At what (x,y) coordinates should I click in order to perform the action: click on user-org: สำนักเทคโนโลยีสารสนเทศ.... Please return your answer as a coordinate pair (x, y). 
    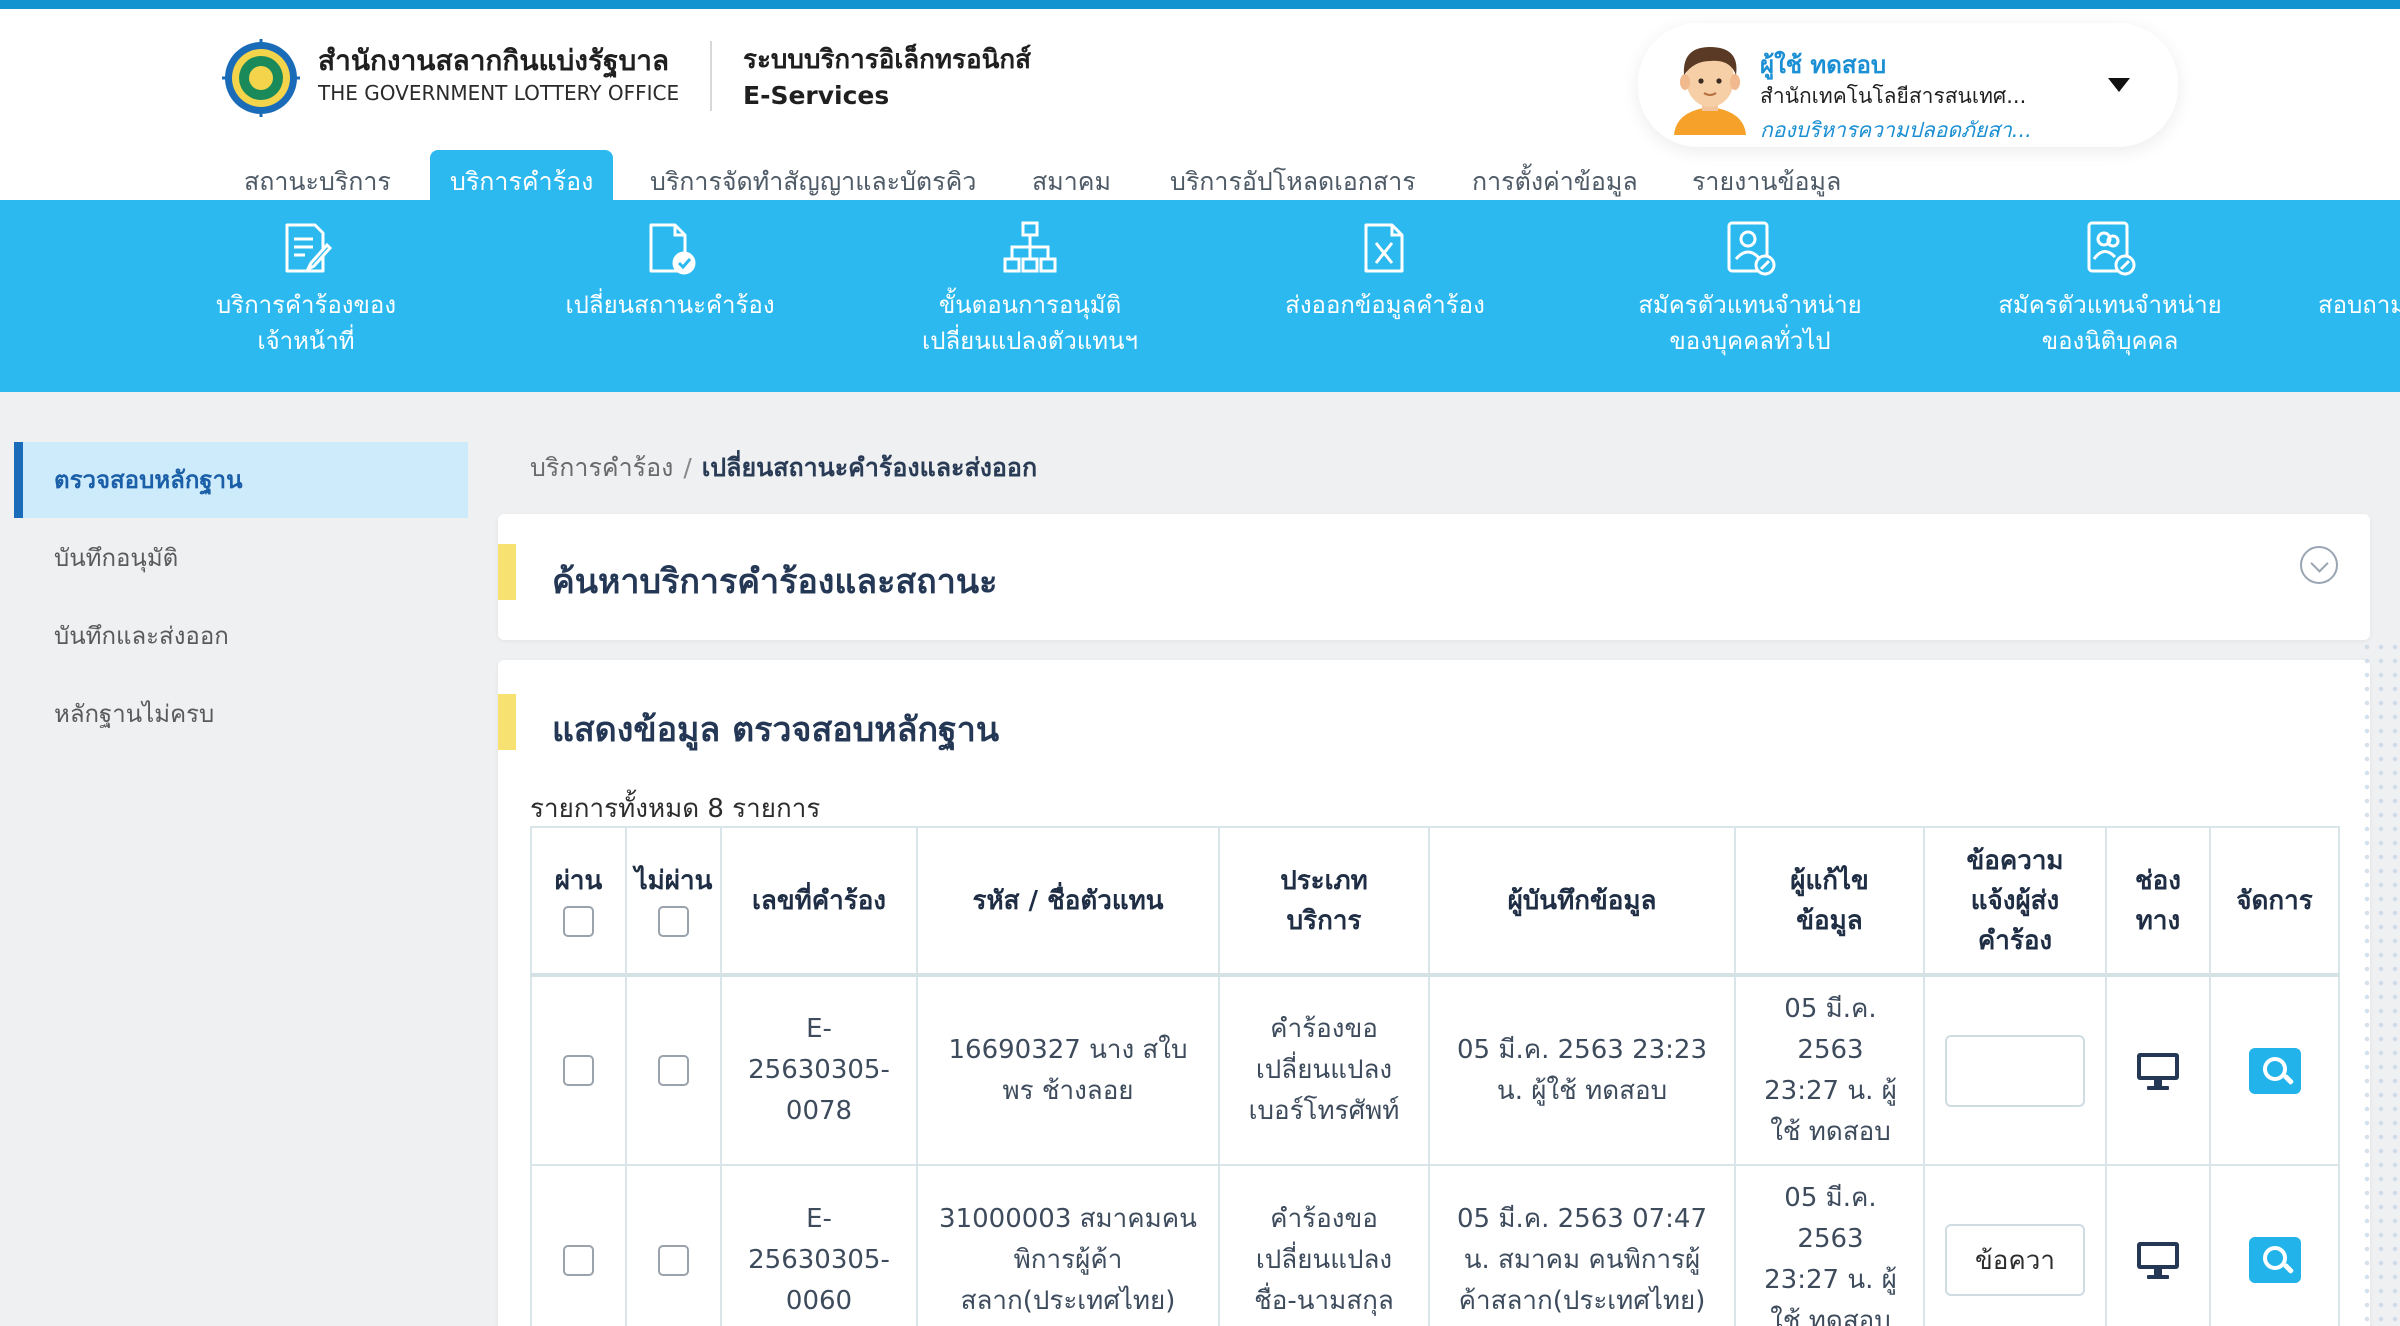
    Looking at the image, I should click on (1893, 96).